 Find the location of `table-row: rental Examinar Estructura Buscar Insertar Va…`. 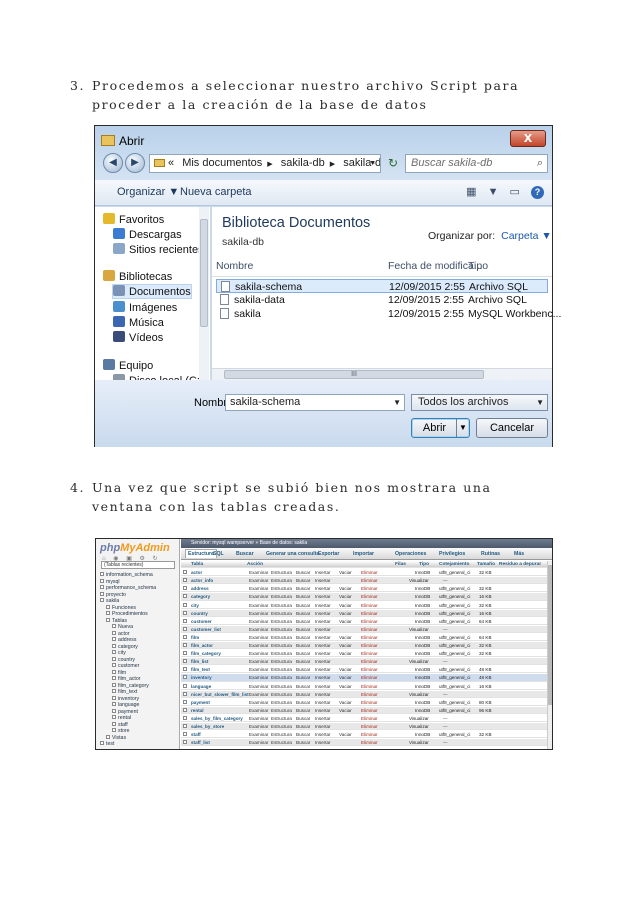

table-row: rental Examinar Estructura Buscar Insertar Va… is located at coordinates (366, 710).